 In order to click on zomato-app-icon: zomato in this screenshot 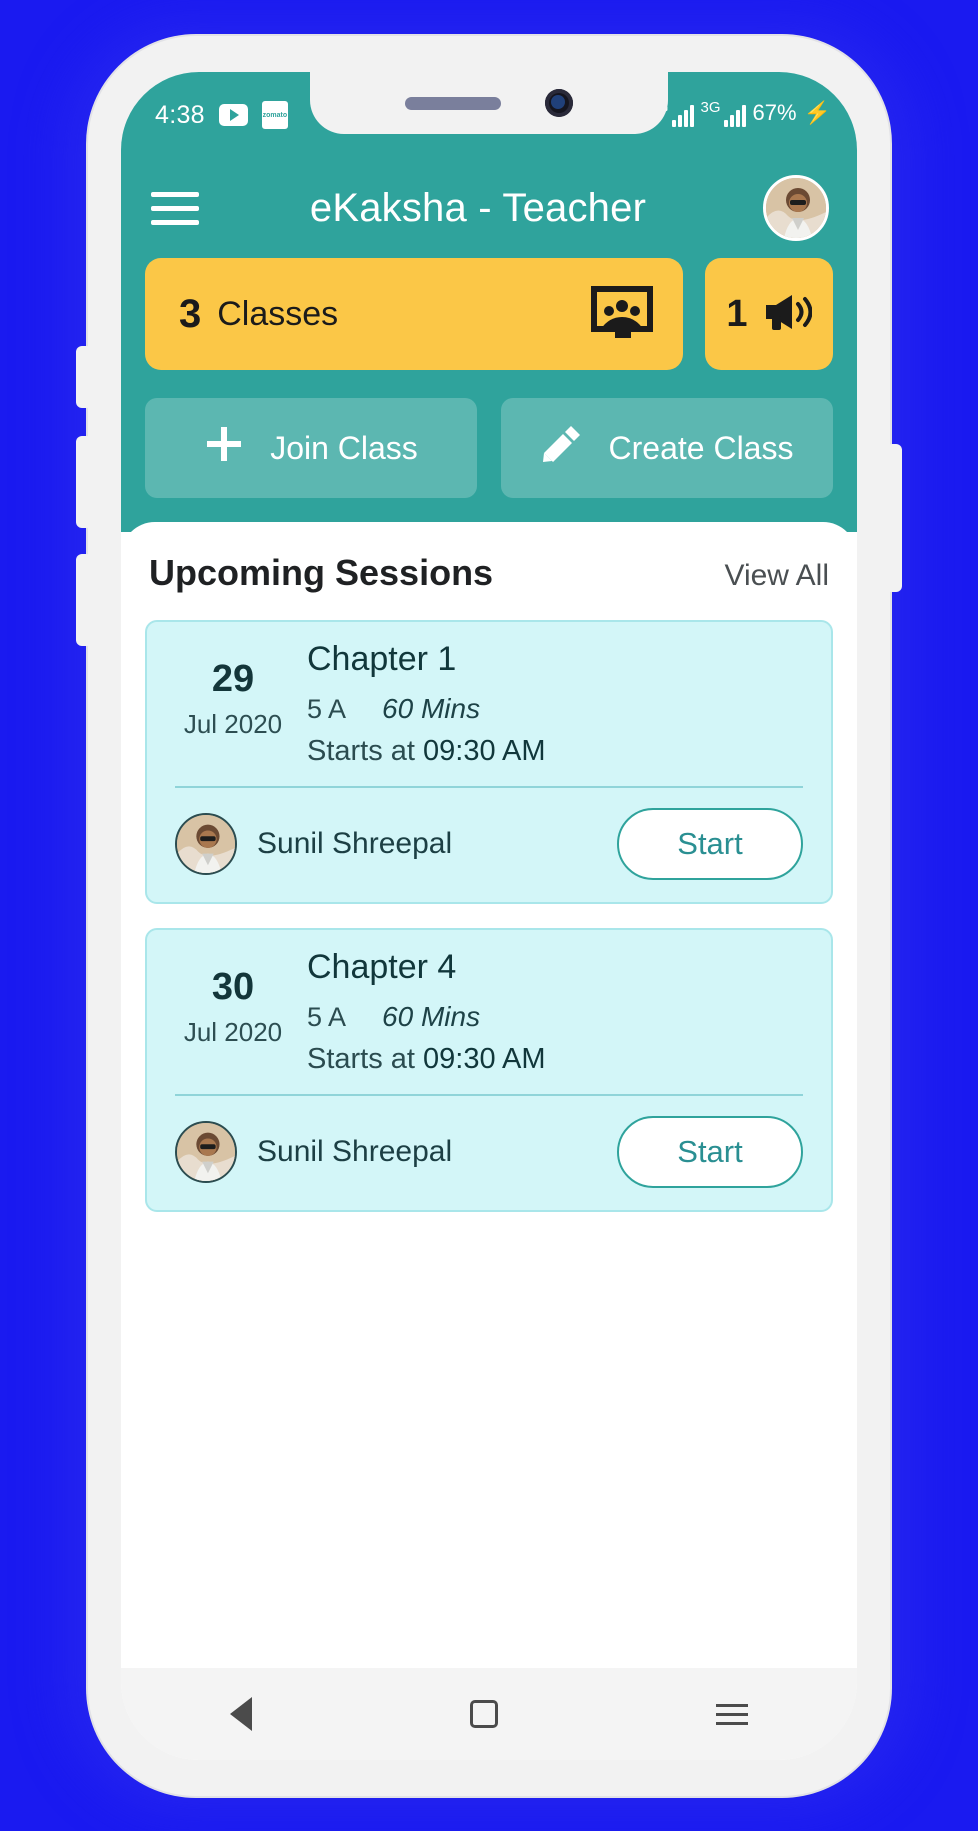, I will do `click(274, 115)`.